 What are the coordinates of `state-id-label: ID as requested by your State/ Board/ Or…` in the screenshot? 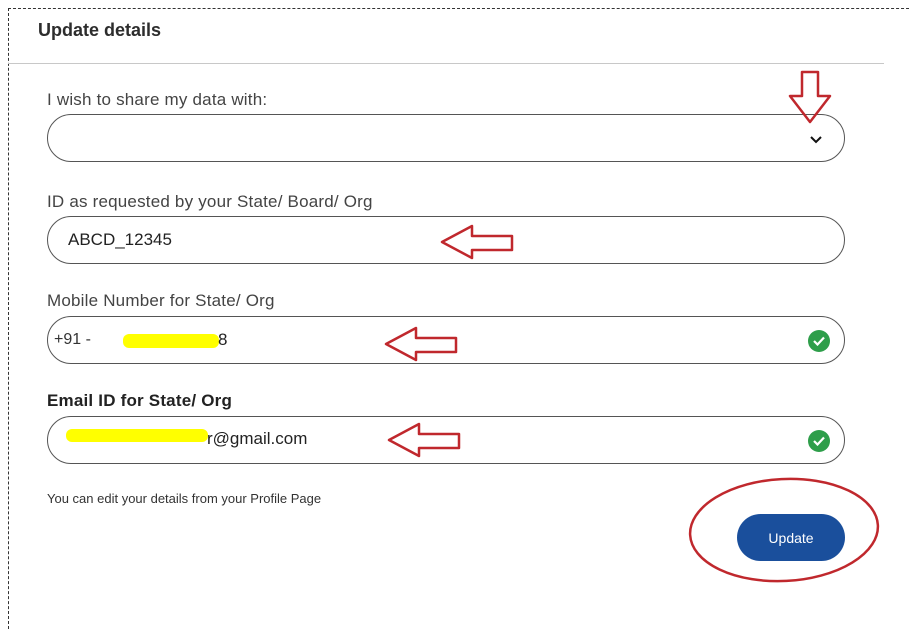 It's located at (210, 201).